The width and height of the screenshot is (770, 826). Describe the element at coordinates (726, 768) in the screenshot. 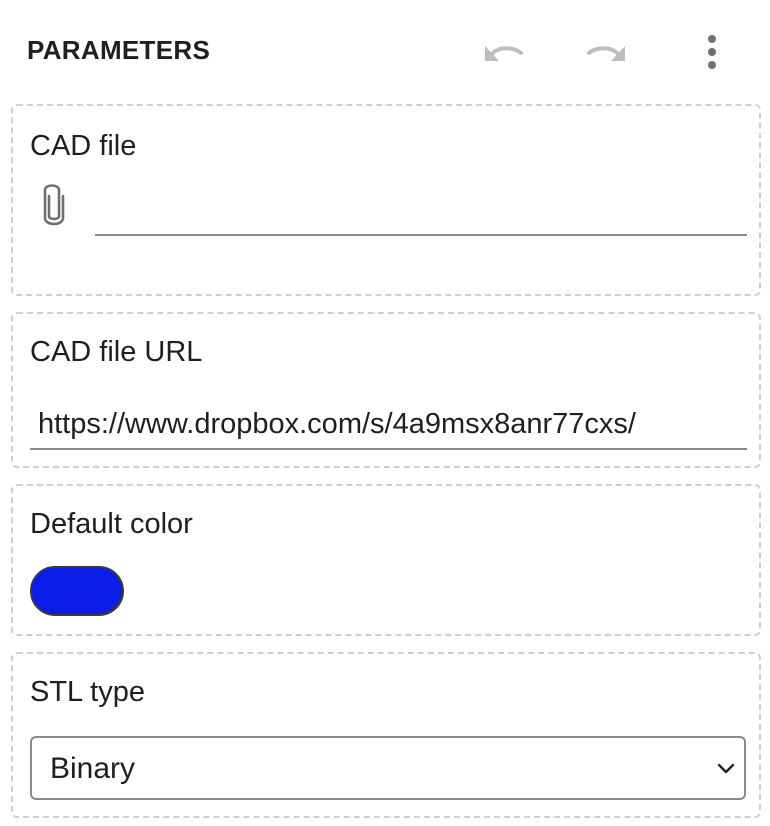

I see `chevron-down-icon` at that location.